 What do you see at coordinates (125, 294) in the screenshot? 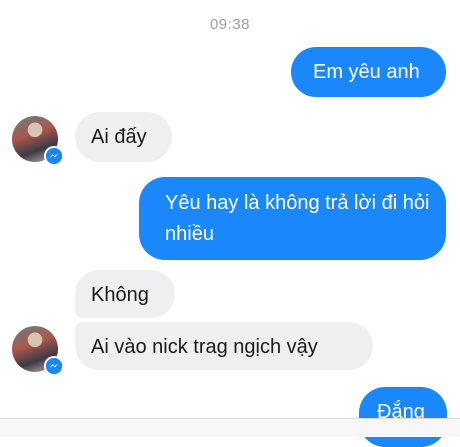
I see `message-bubble-incoming: Không` at bounding box center [125, 294].